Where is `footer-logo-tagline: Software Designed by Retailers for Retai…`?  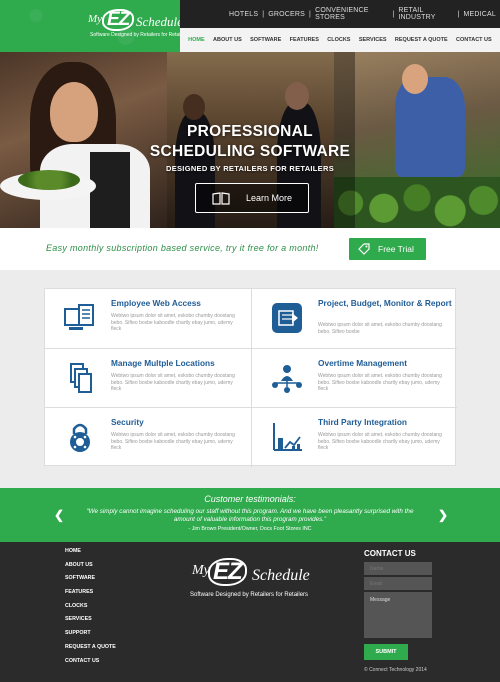
footer-logo-tagline: Software Designed by Retailers for Retai… is located at coordinates (249, 595).